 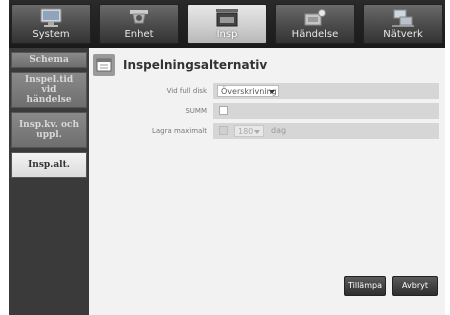 I want to click on max-save-days-select: 180, so click(x=249, y=131).